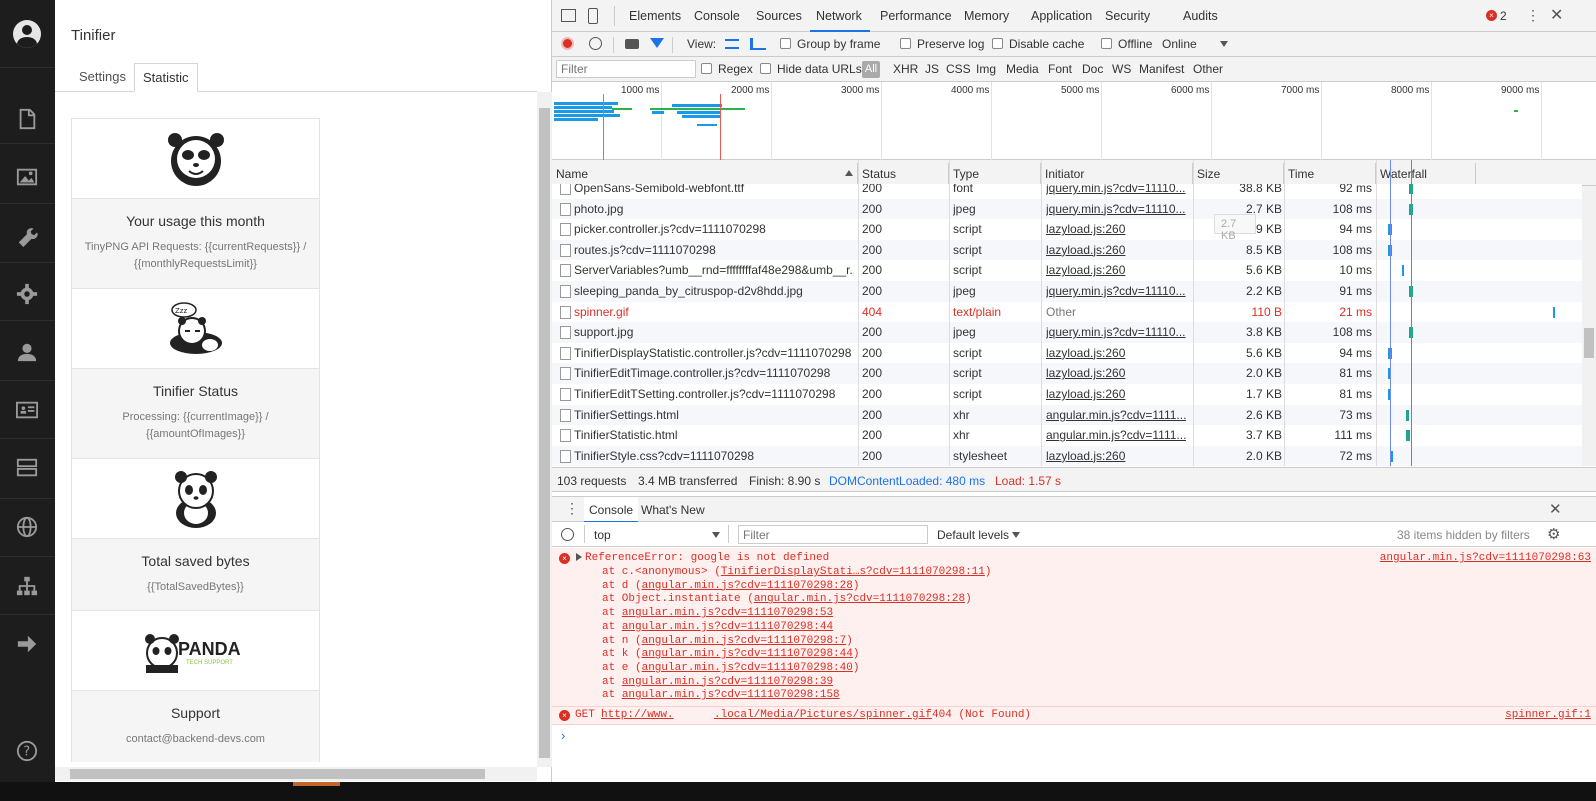 This screenshot has height=801, width=1596. What do you see at coordinates (567, 43) in the screenshot?
I see `record-icon` at bounding box center [567, 43].